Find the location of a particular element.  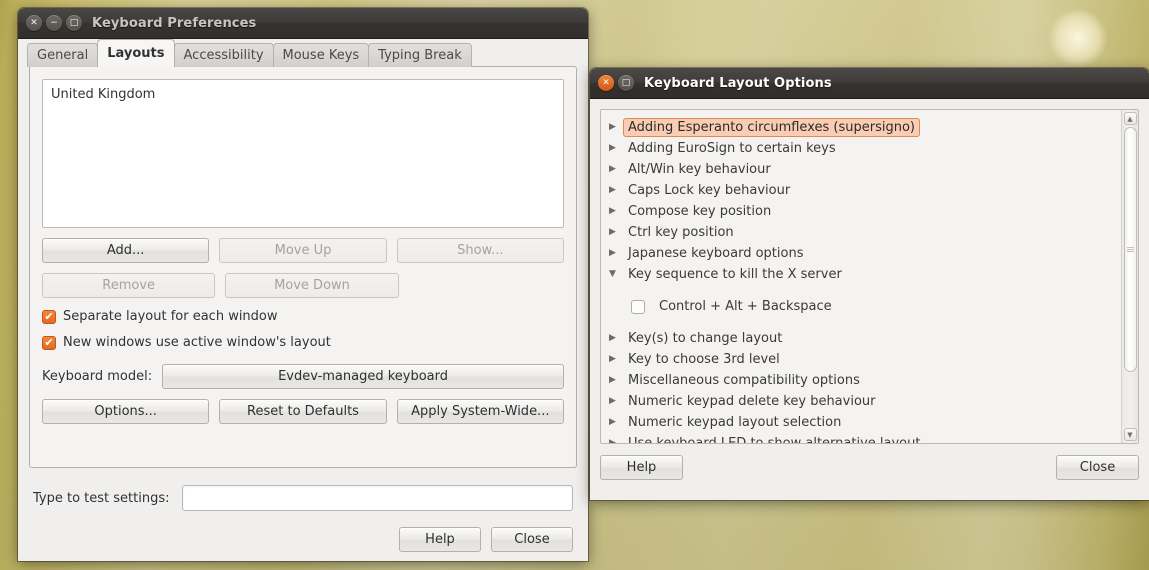

tree-row: ▶ Miscellaneous compatibility options is located at coordinates (861, 380).